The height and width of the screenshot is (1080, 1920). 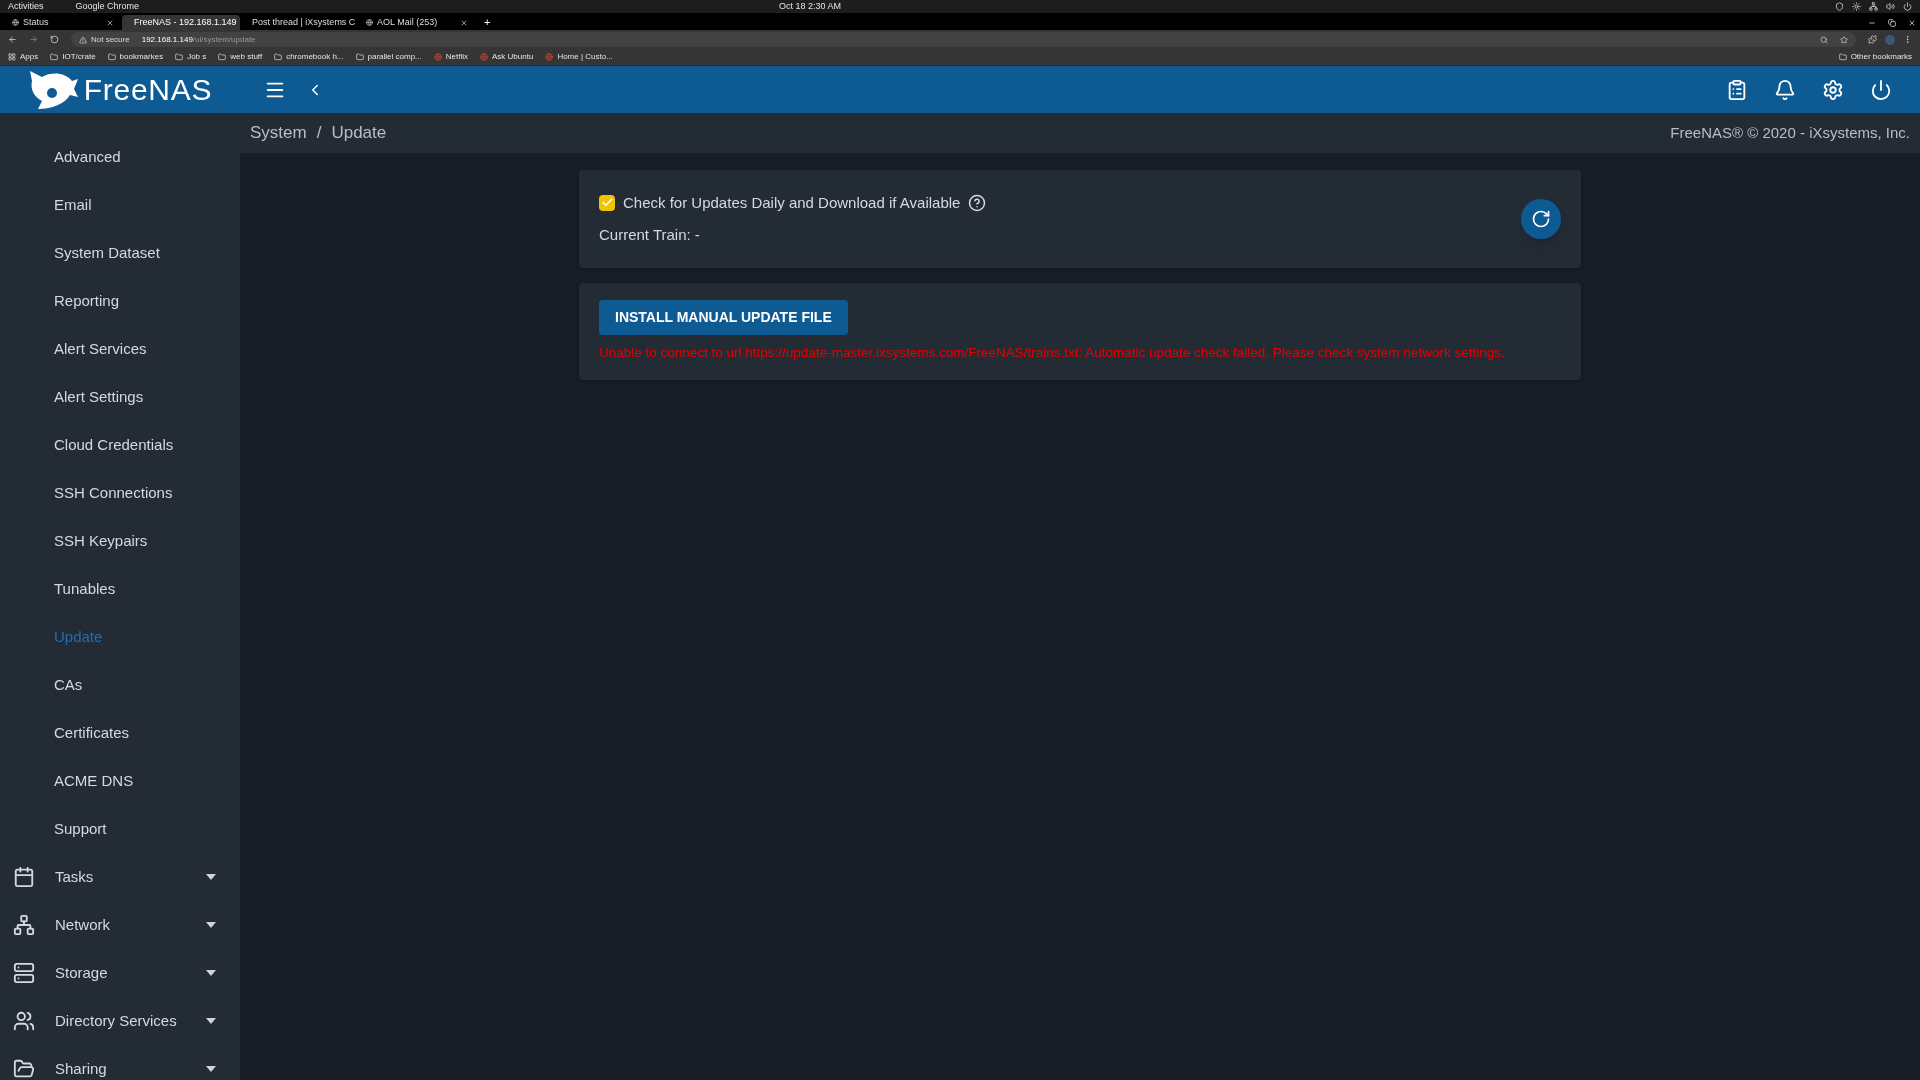 What do you see at coordinates (63, 22) in the screenshot?
I see `browser-tab: Status` at bounding box center [63, 22].